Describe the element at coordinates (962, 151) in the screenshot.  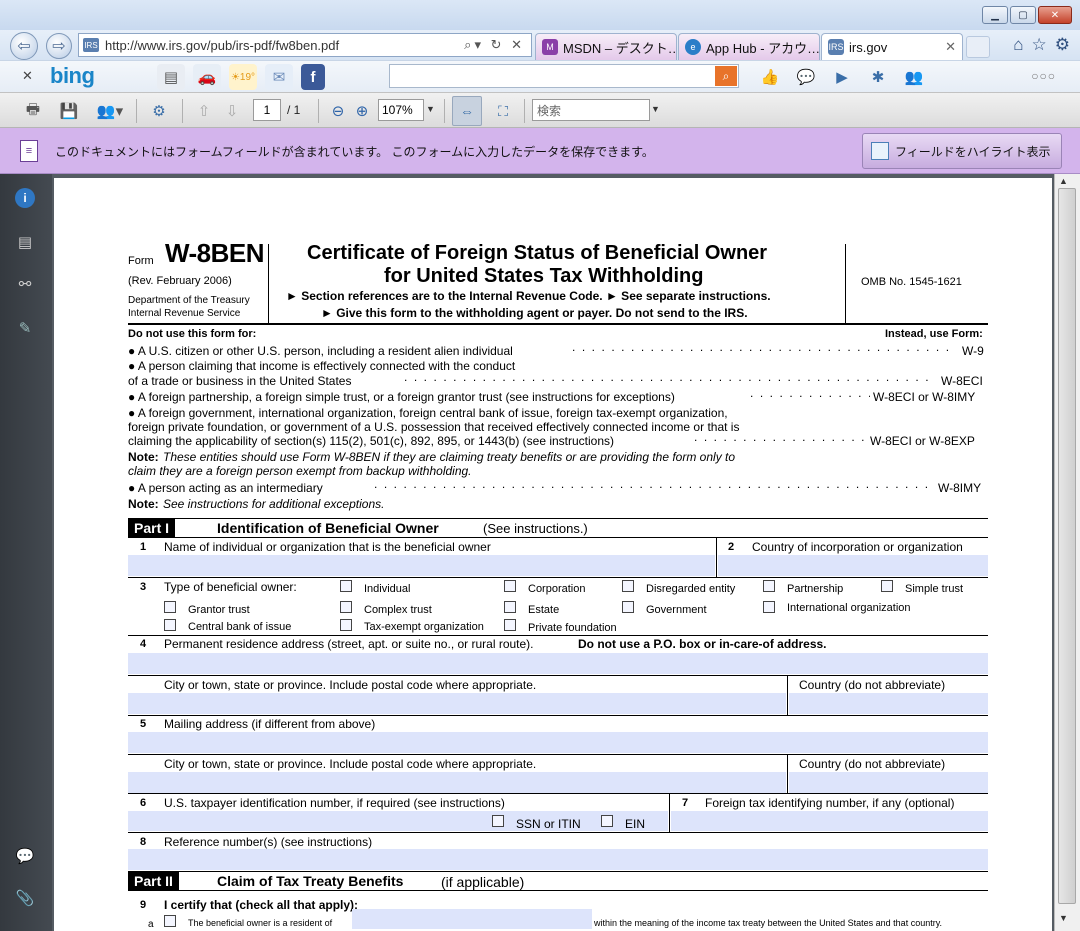
I see `highlight-fields-button: フィールドをハイライト表示` at that location.